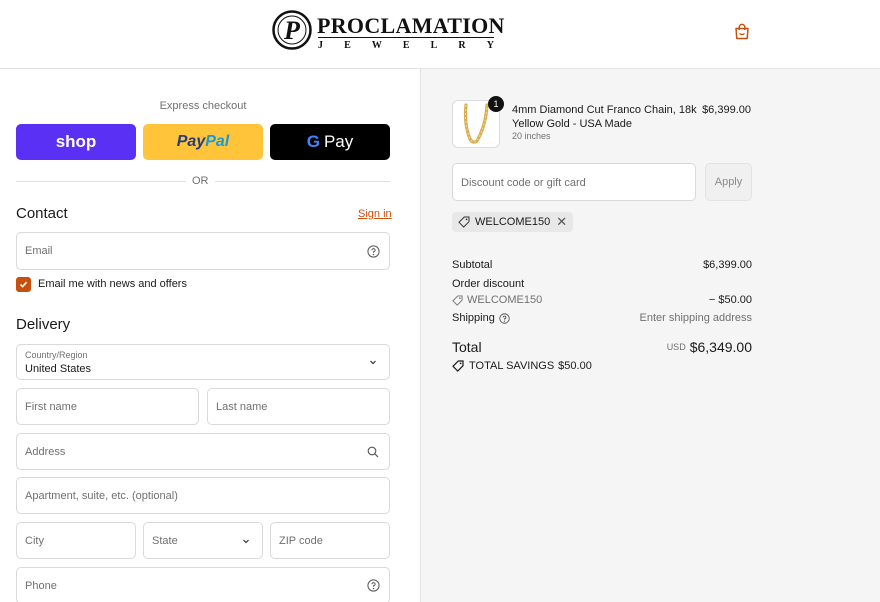 This screenshot has height=602, width=880. What do you see at coordinates (43, 324) in the screenshot?
I see `delivery-heading: Delivery` at bounding box center [43, 324].